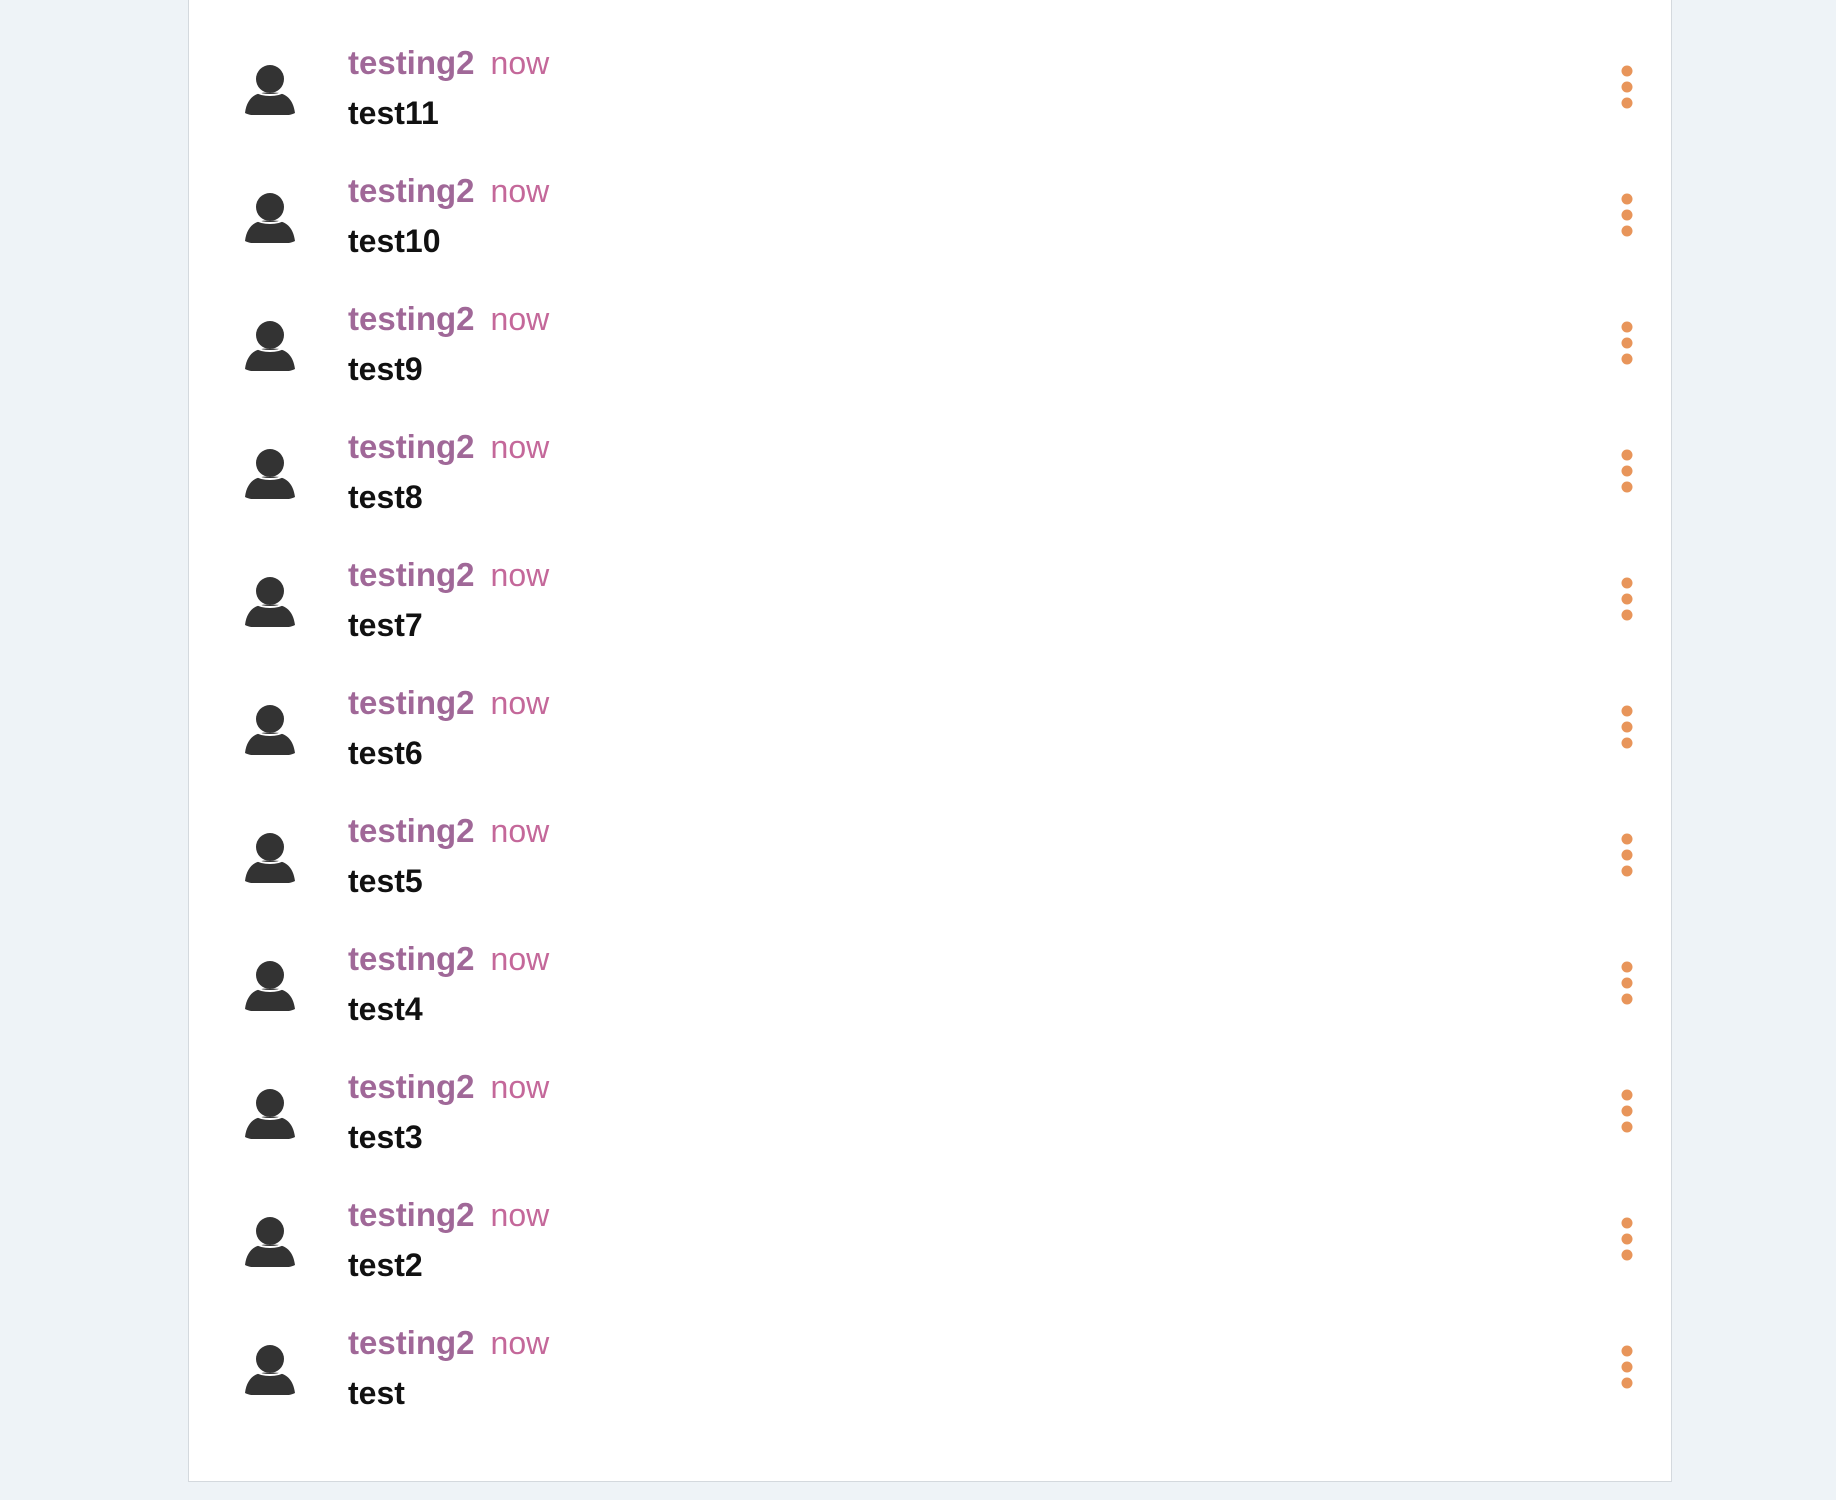  What do you see at coordinates (930, 87) in the screenshot?
I see `message-item: testing2 now test11` at bounding box center [930, 87].